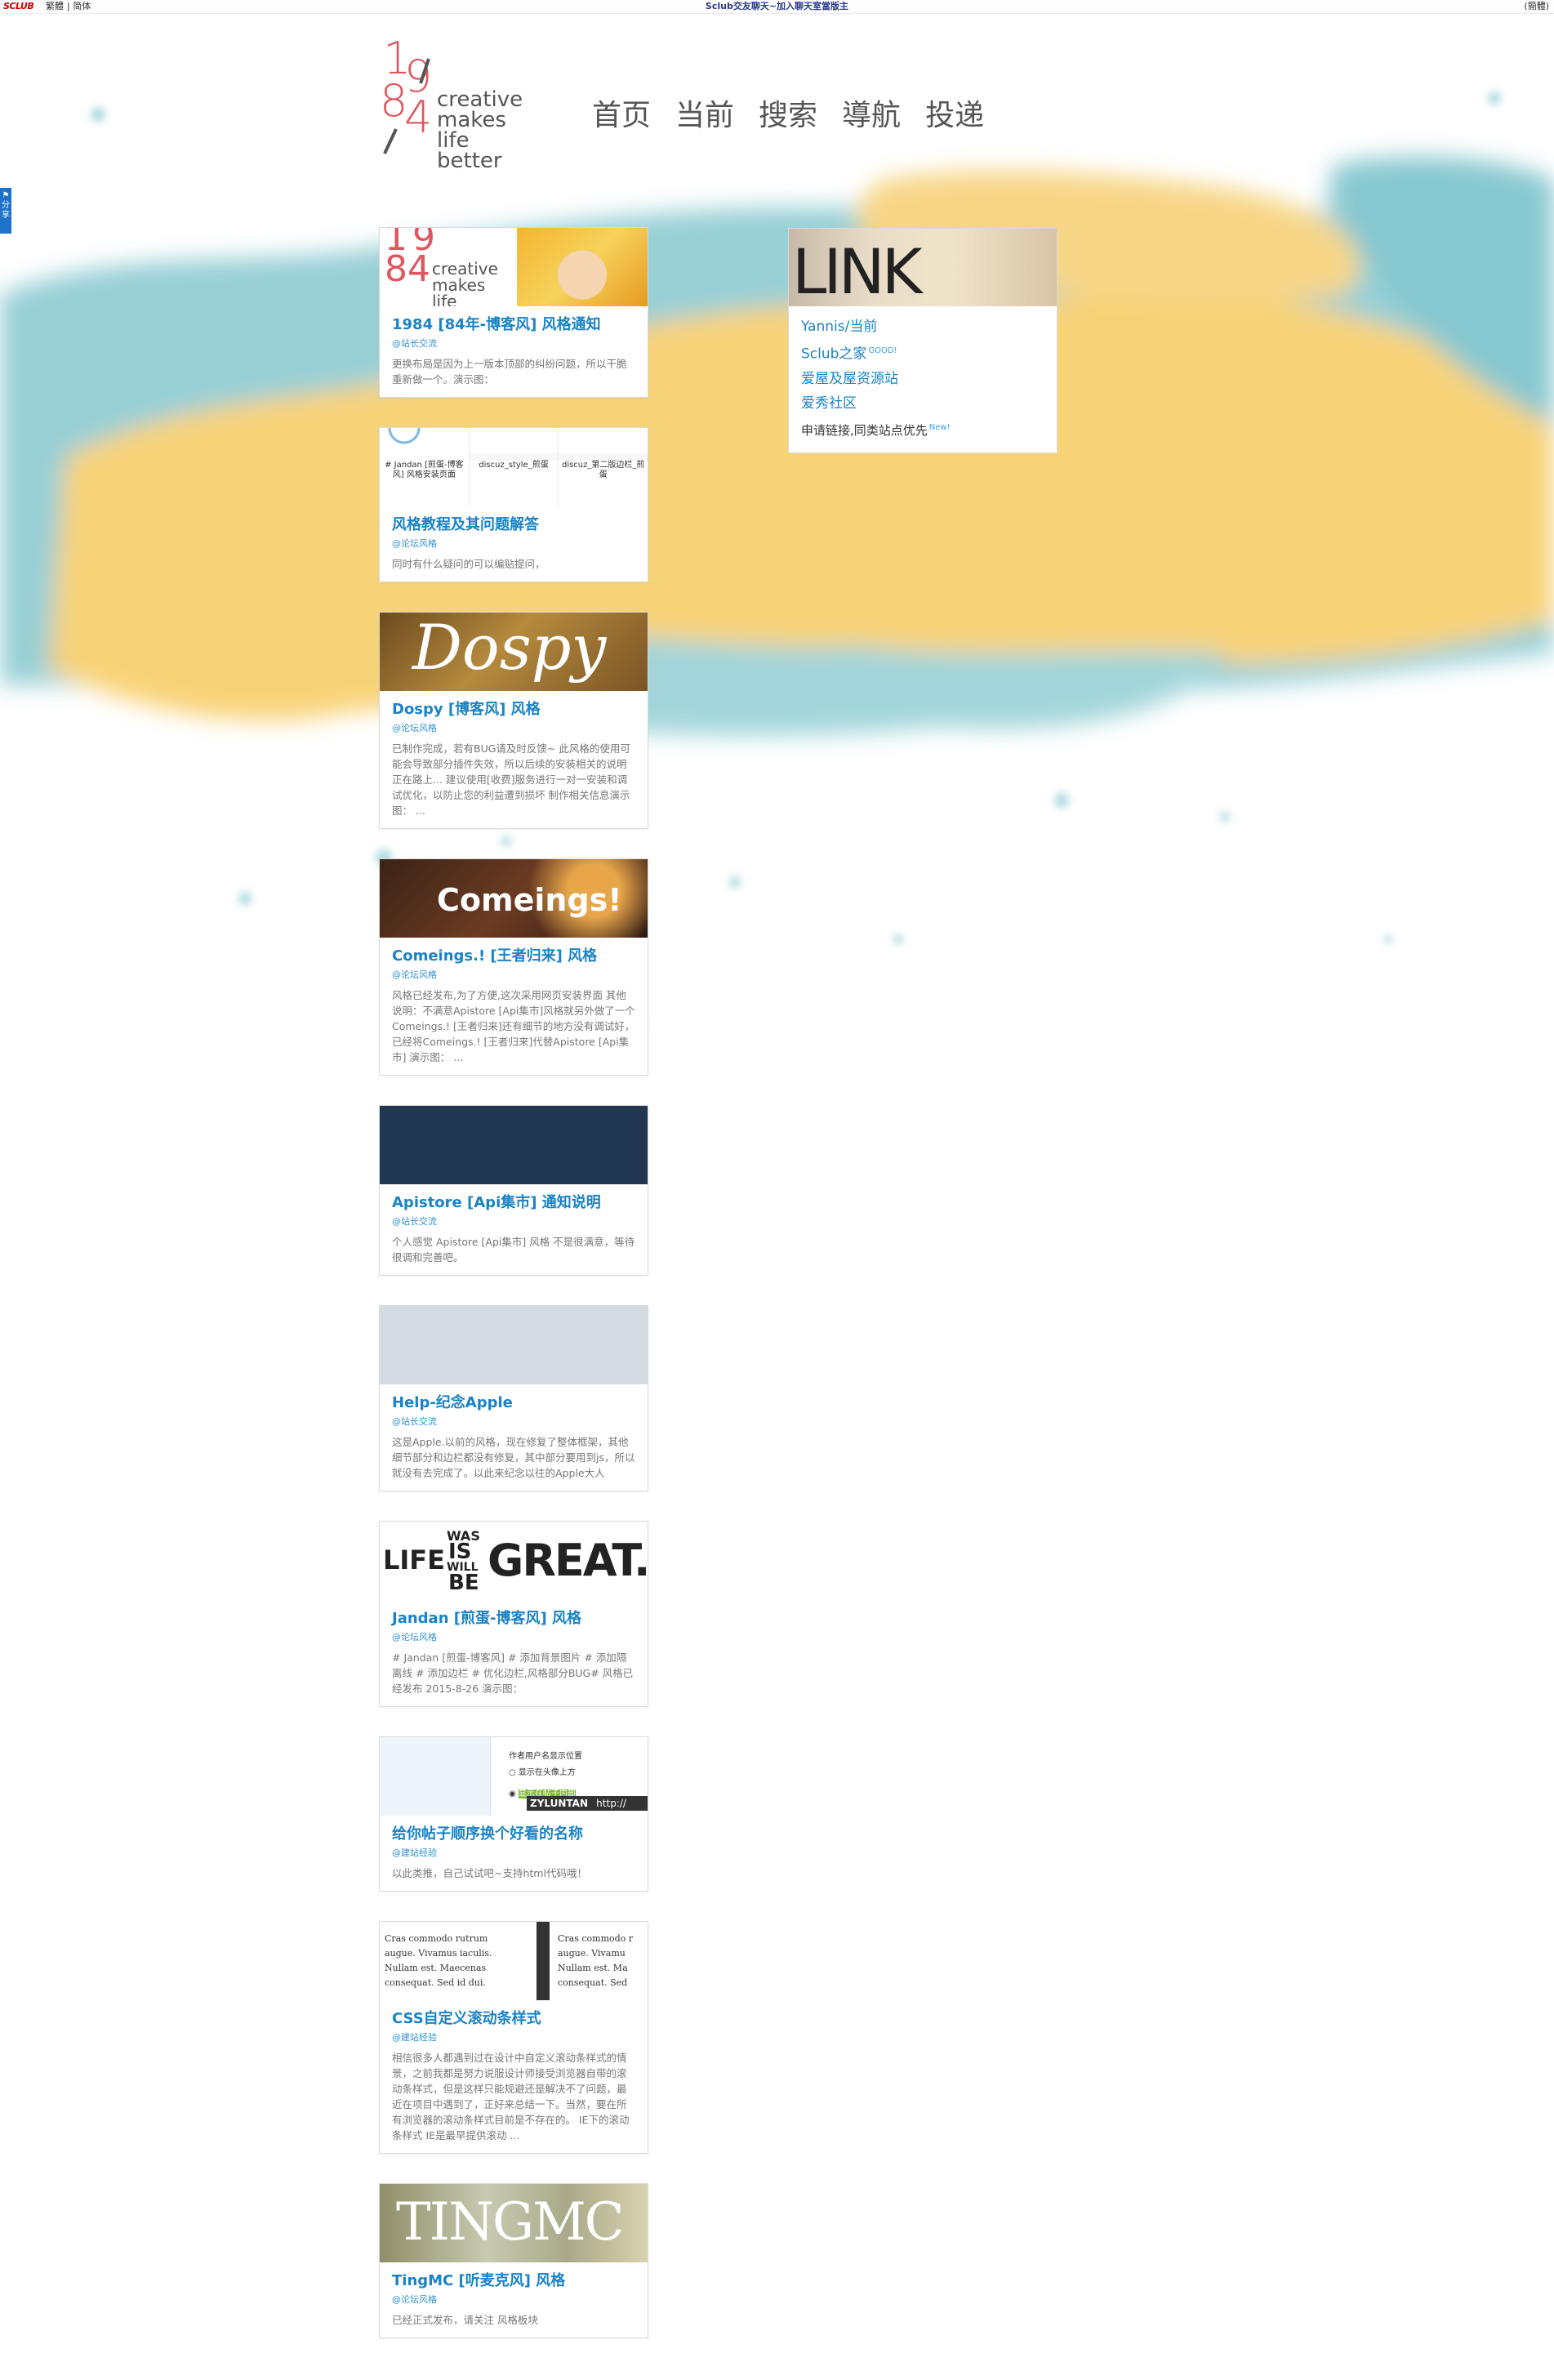 Image resolution: width=1554 pixels, height=2380 pixels. What do you see at coordinates (513, 325) in the screenshot?
I see `post-title: 1984 [84年-博客风] 风格通知` at bounding box center [513, 325].